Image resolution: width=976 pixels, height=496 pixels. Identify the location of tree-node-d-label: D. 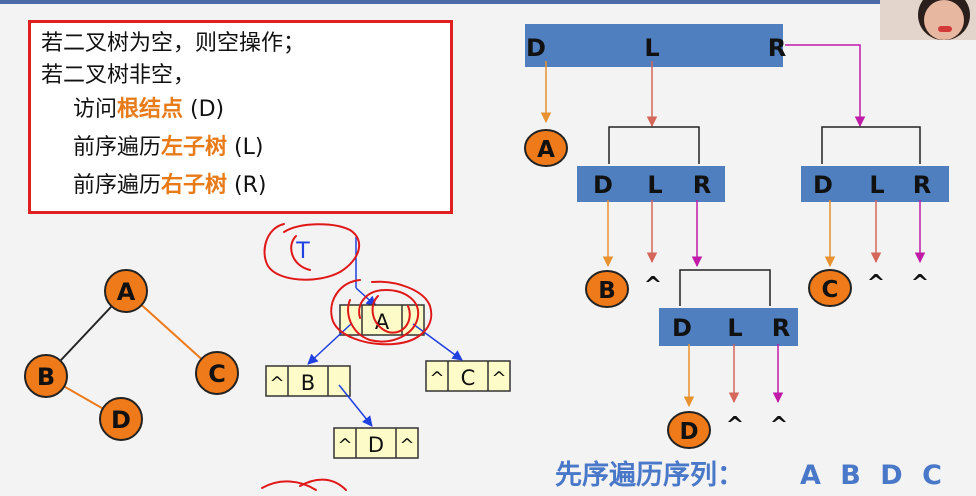
(121, 420).